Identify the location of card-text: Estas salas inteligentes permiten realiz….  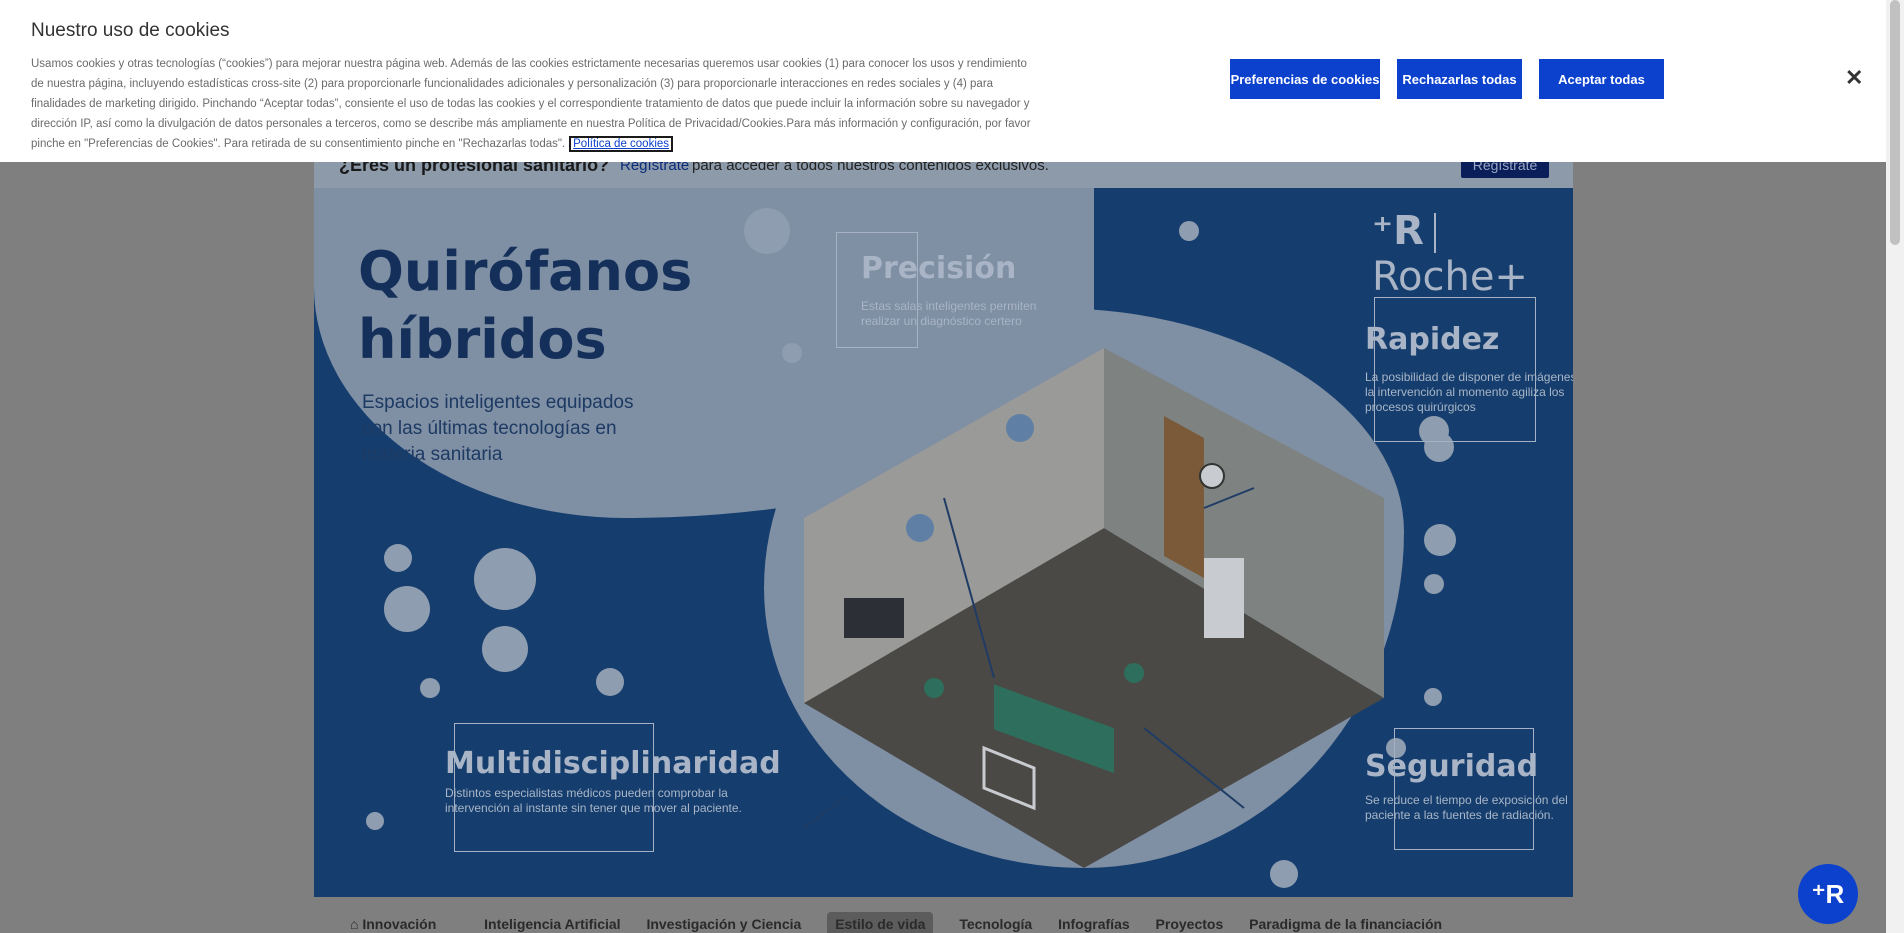
(949, 313).